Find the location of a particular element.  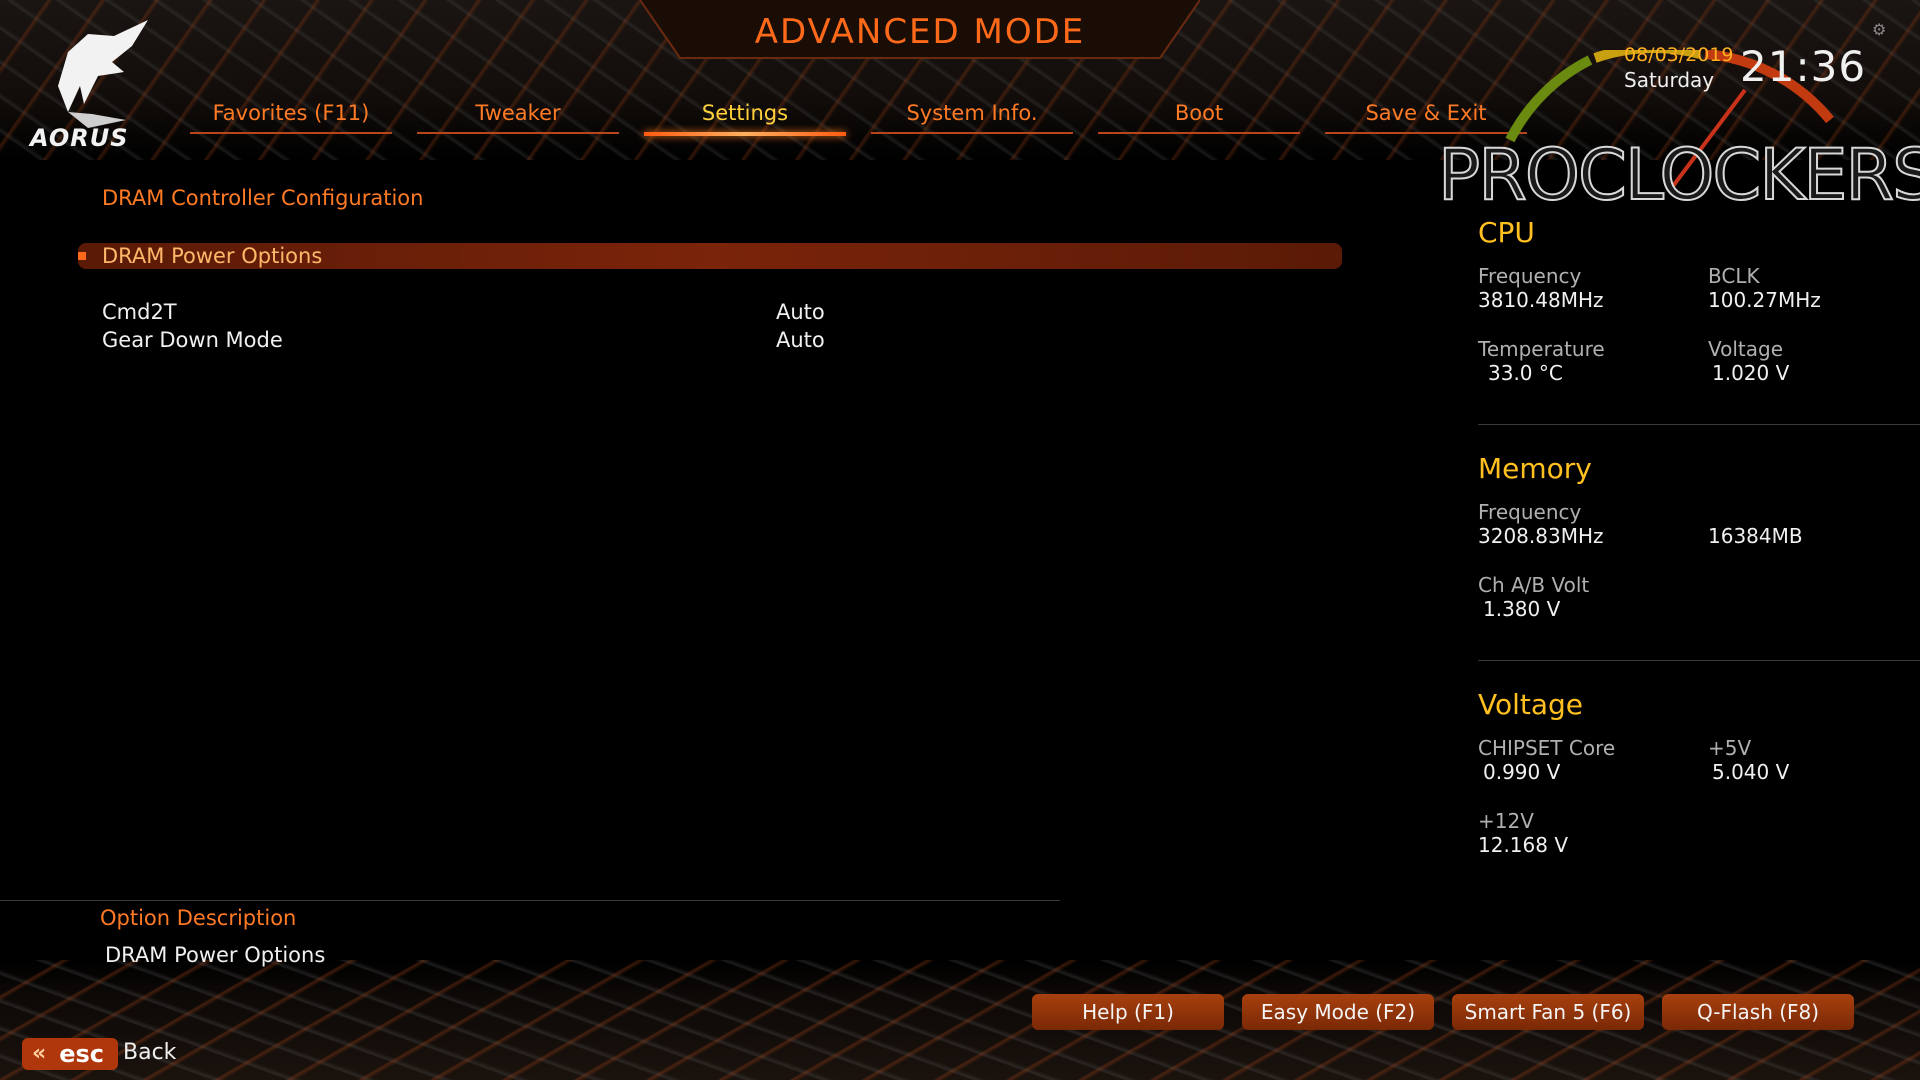

tab-system-info: System Info. is located at coordinates (972, 116).